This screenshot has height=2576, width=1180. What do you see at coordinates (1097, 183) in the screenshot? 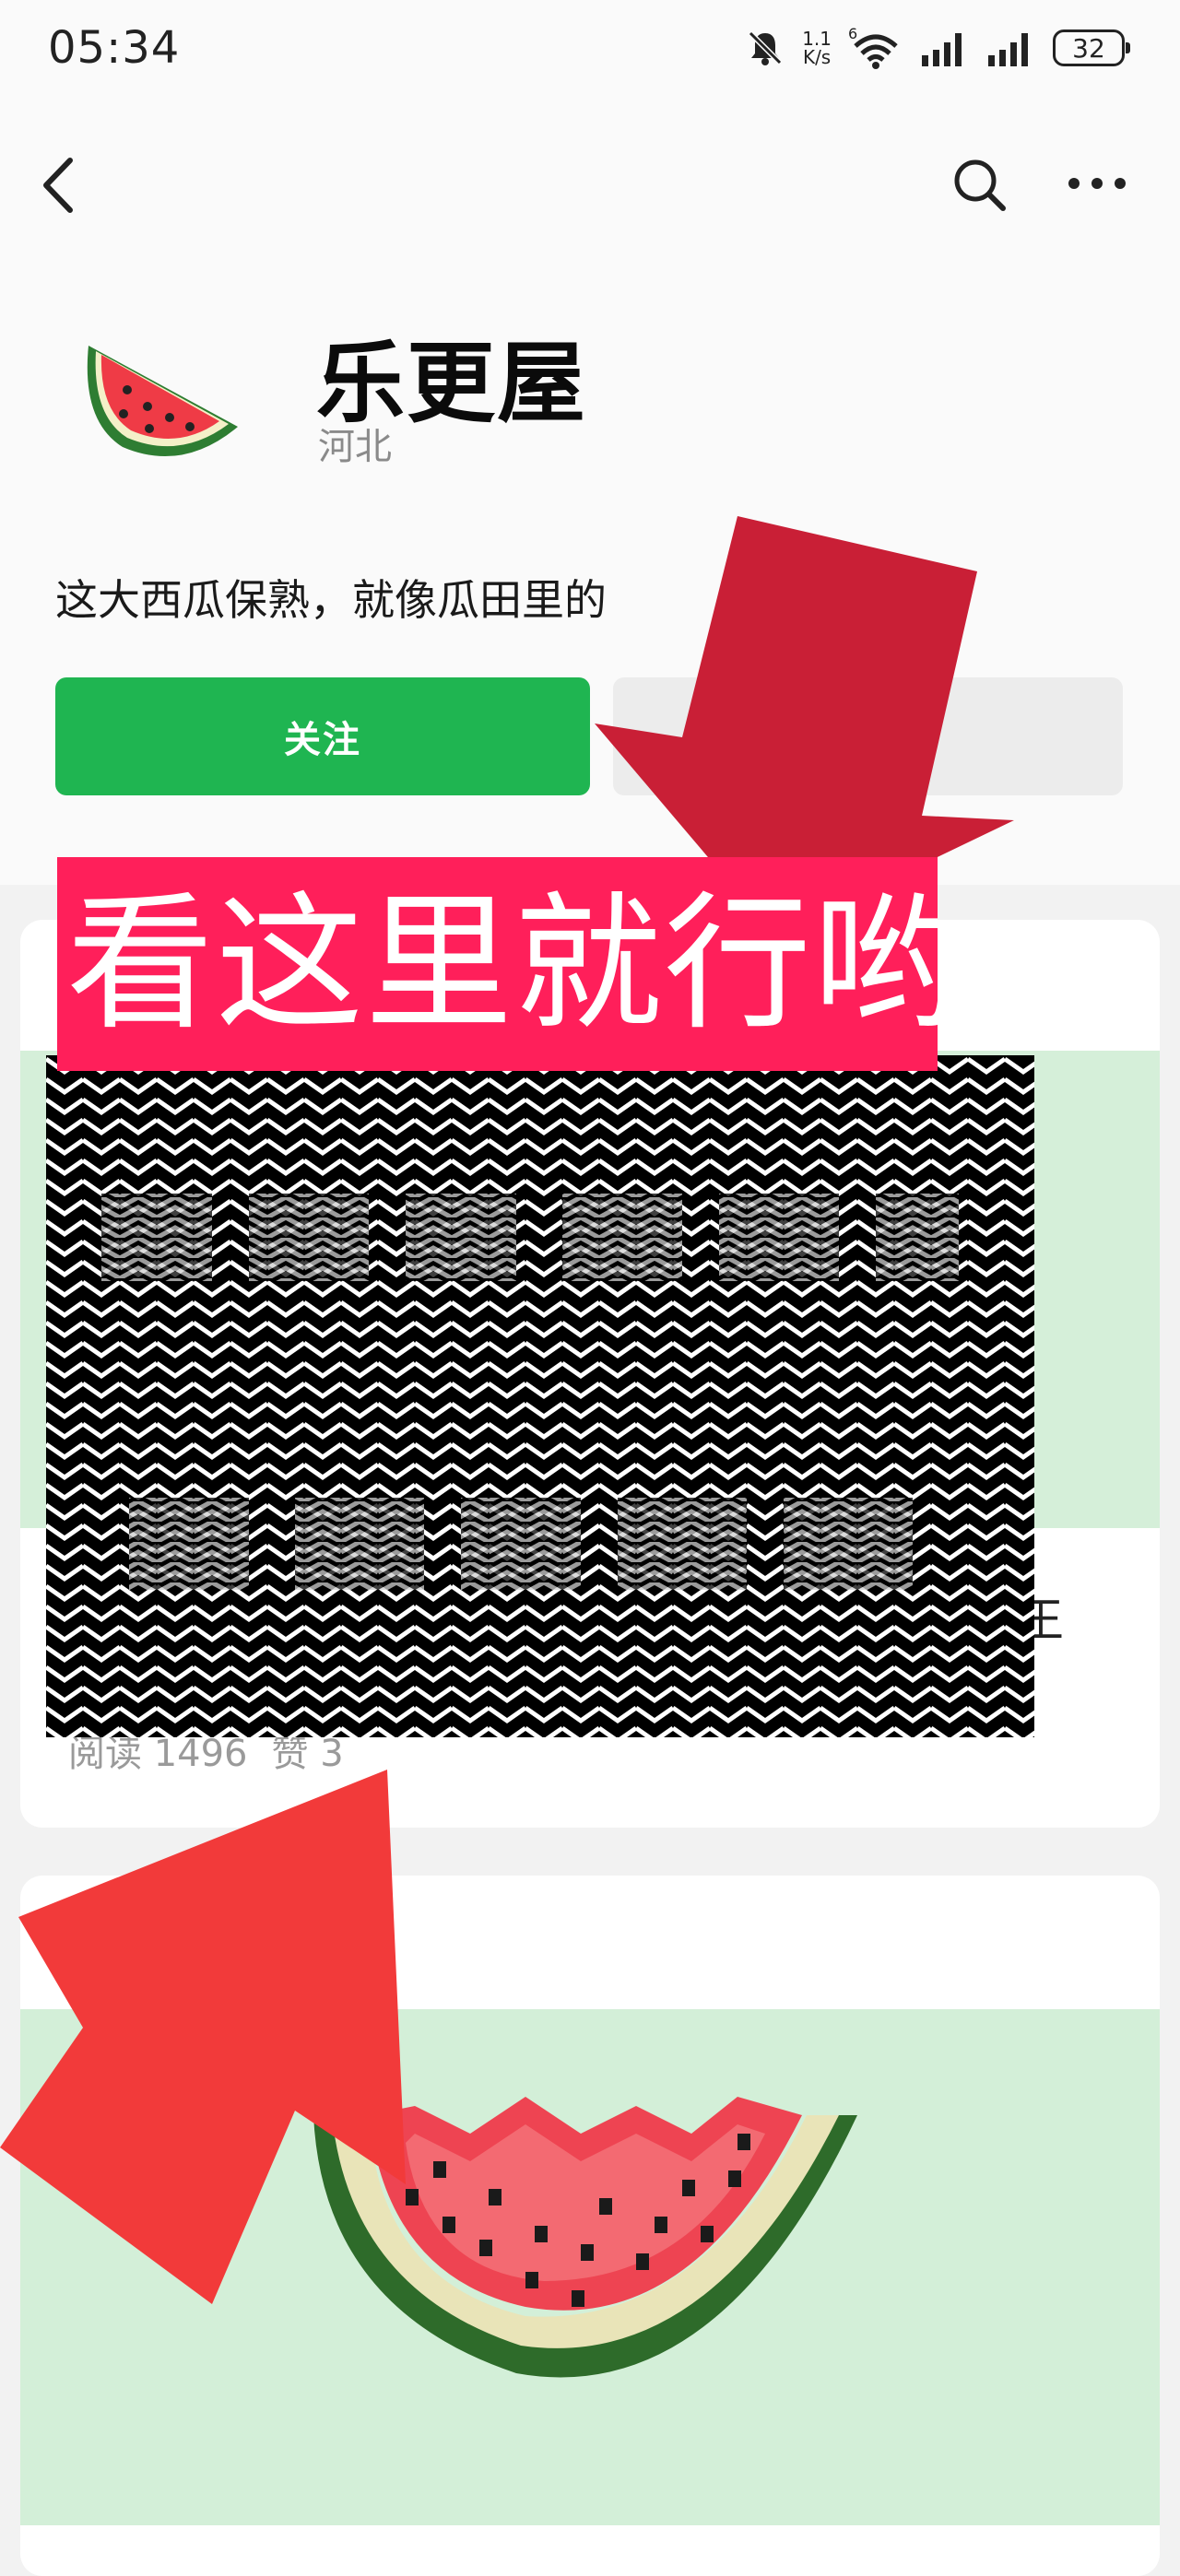
I see `more-dots-icon` at bounding box center [1097, 183].